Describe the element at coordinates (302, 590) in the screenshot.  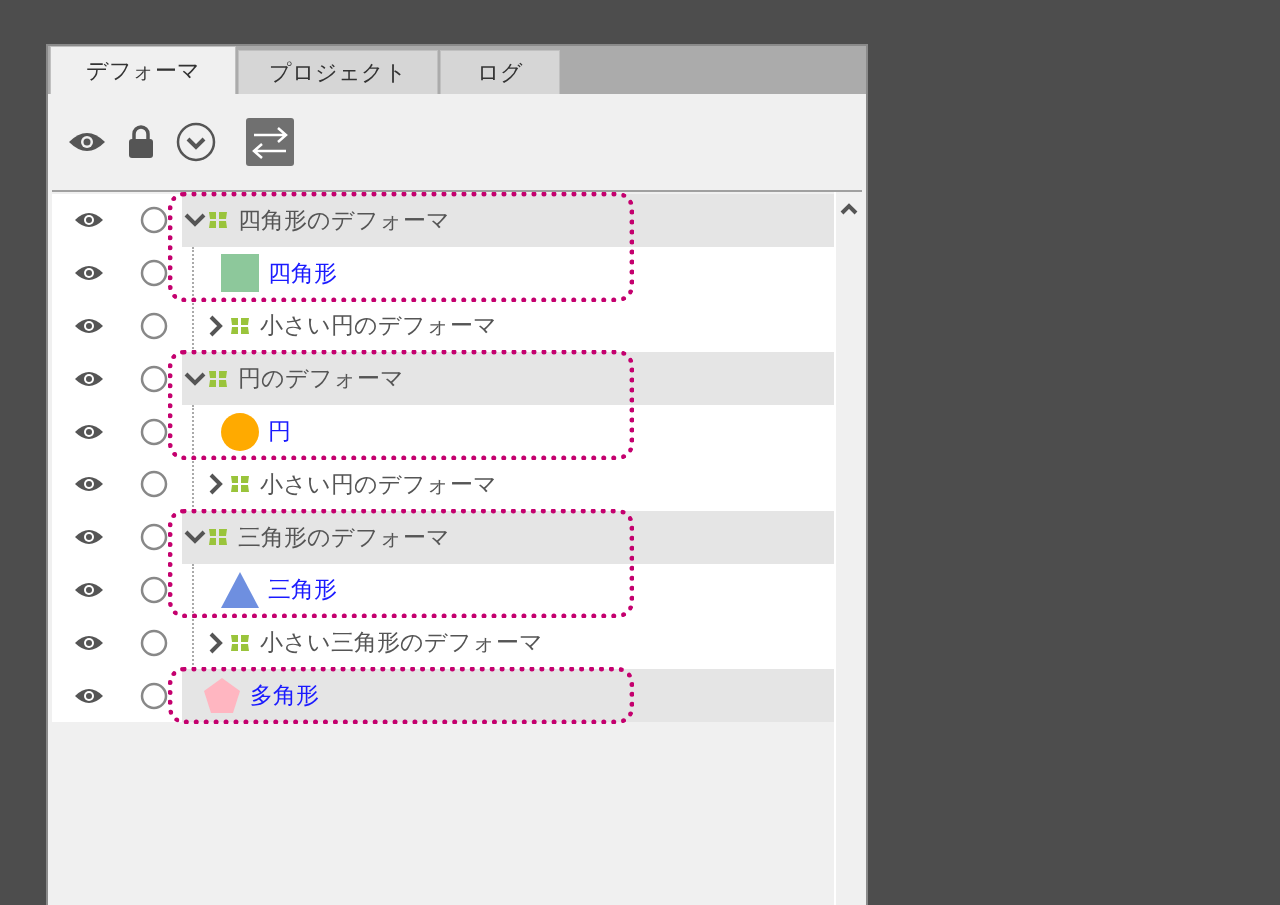
I see `item-label: 三角形` at that location.